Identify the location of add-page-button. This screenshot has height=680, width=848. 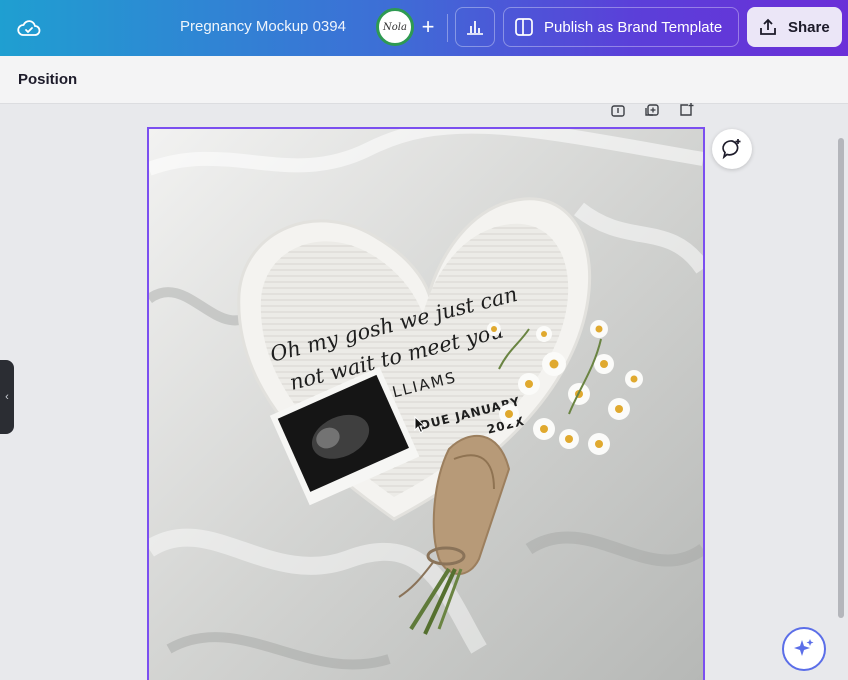
(686, 111).